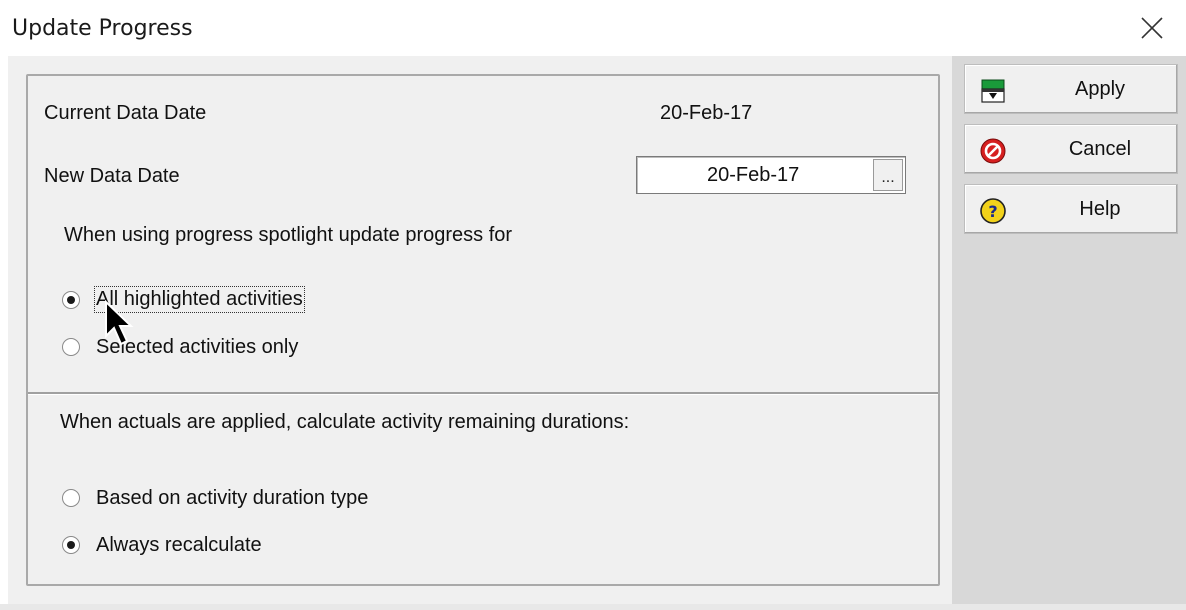 The height and width of the screenshot is (610, 1186). What do you see at coordinates (753, 175) in the screenshot?
I see `new-data-date-value: 20-Feb-17` at bounding box center [753, 175].